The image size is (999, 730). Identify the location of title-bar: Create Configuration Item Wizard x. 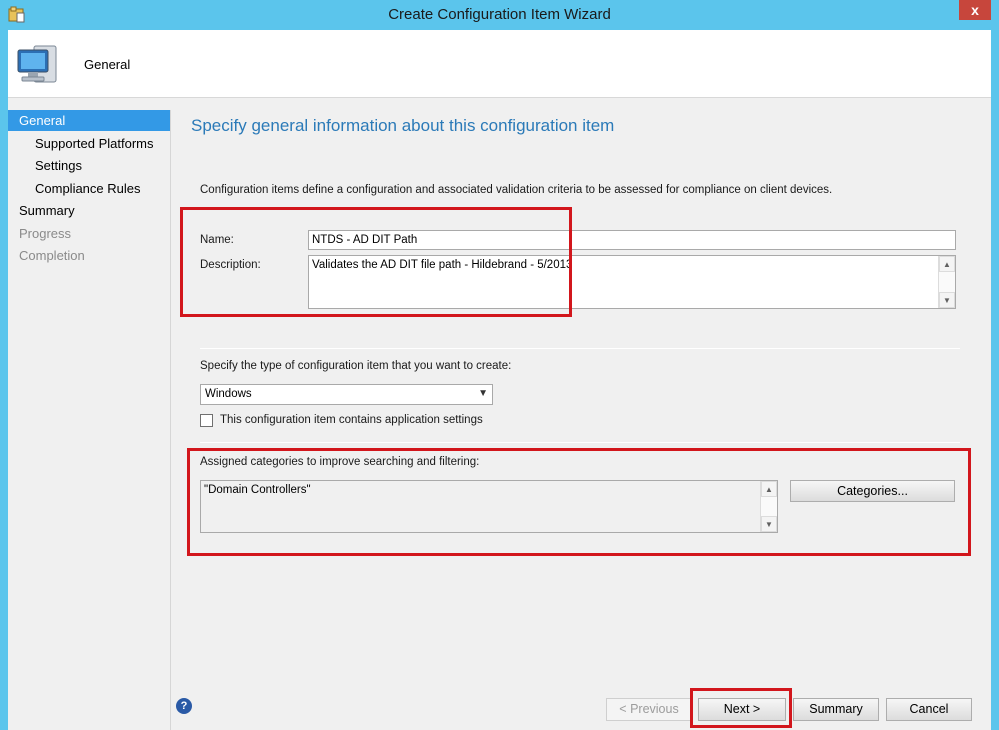
(499, 15).